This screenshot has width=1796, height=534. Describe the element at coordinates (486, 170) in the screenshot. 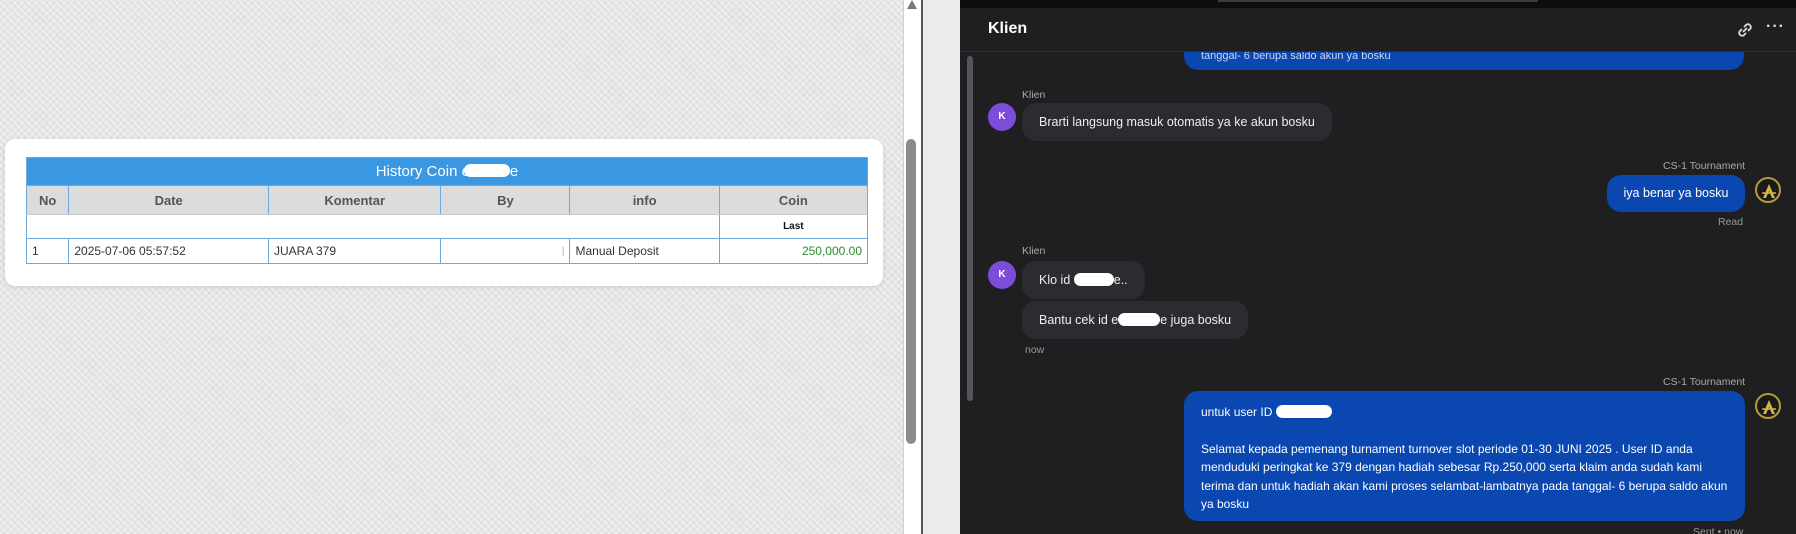

I see `redacted-username` at that location.